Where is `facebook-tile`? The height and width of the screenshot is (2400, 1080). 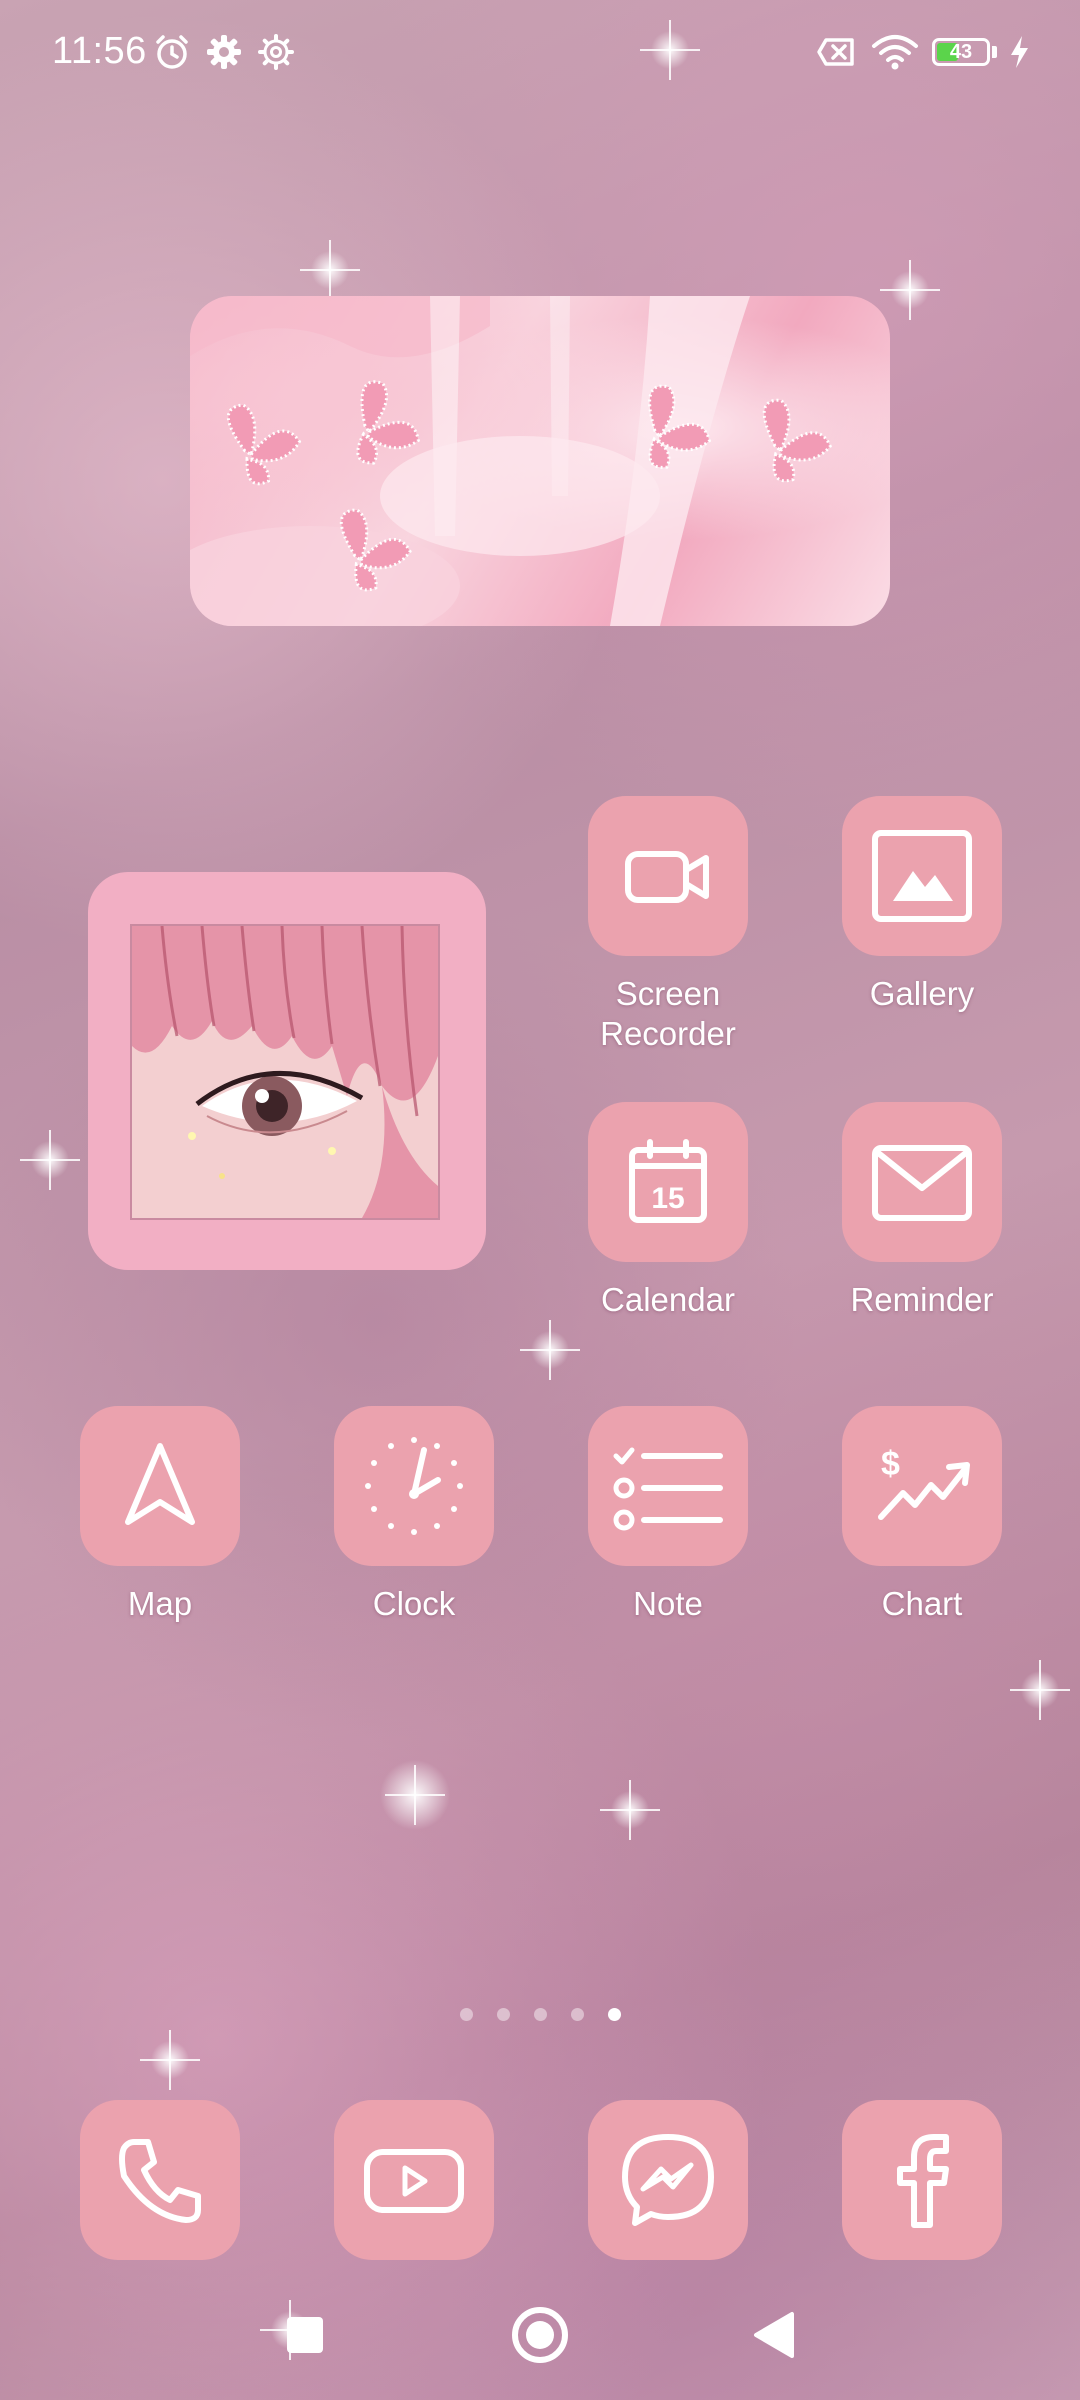
facebook-tile is located at coordinates (922, 2180).